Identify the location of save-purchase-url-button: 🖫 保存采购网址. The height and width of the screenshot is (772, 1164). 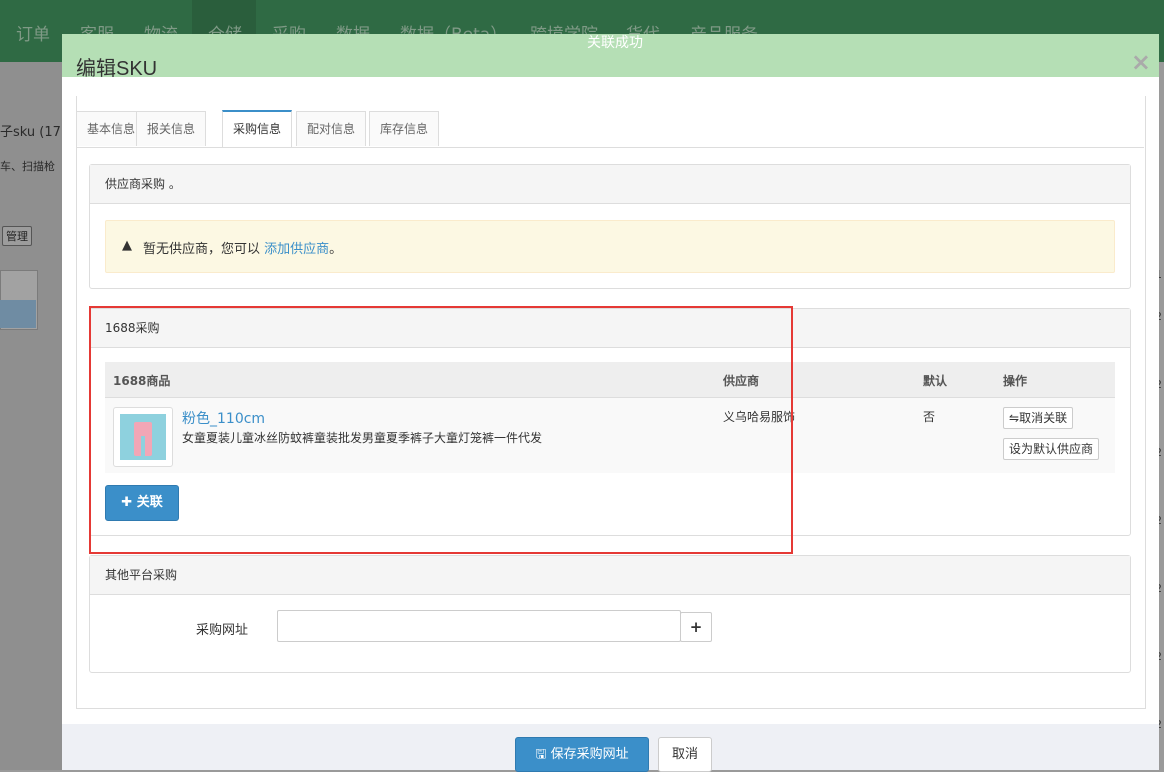
(582, 754).